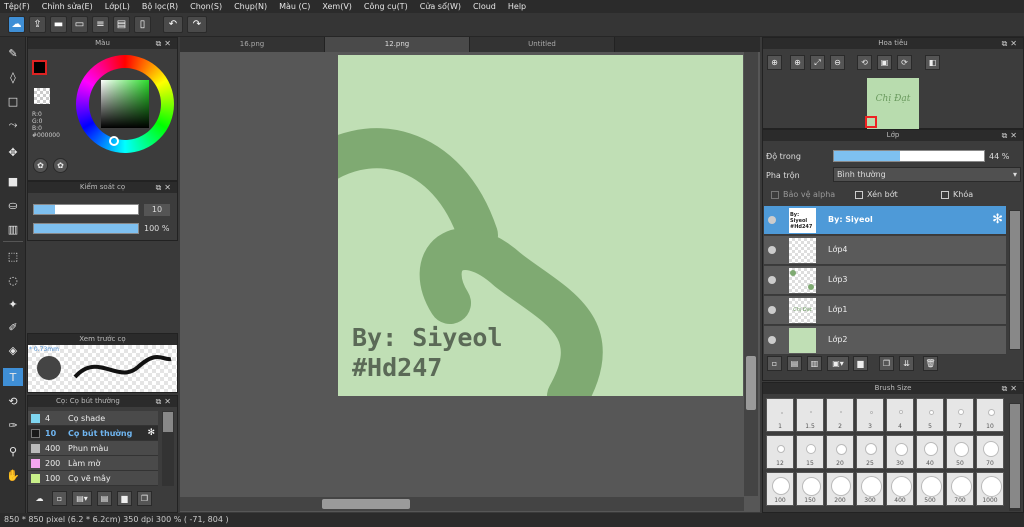  Describe the element at coordinates (751, 274) in the screenshot. I see `canvas-vertical-scrollbar` at that location.